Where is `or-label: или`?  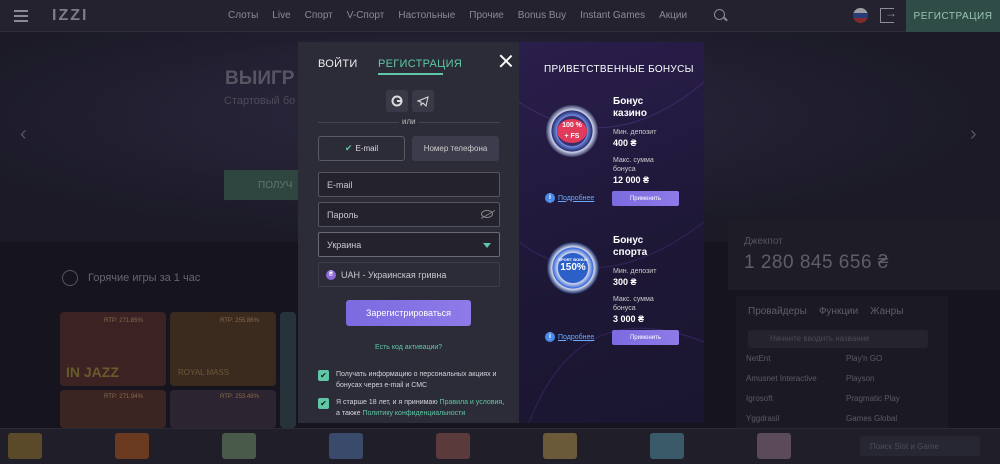 or-label: или is located at coordinates (409, 121).